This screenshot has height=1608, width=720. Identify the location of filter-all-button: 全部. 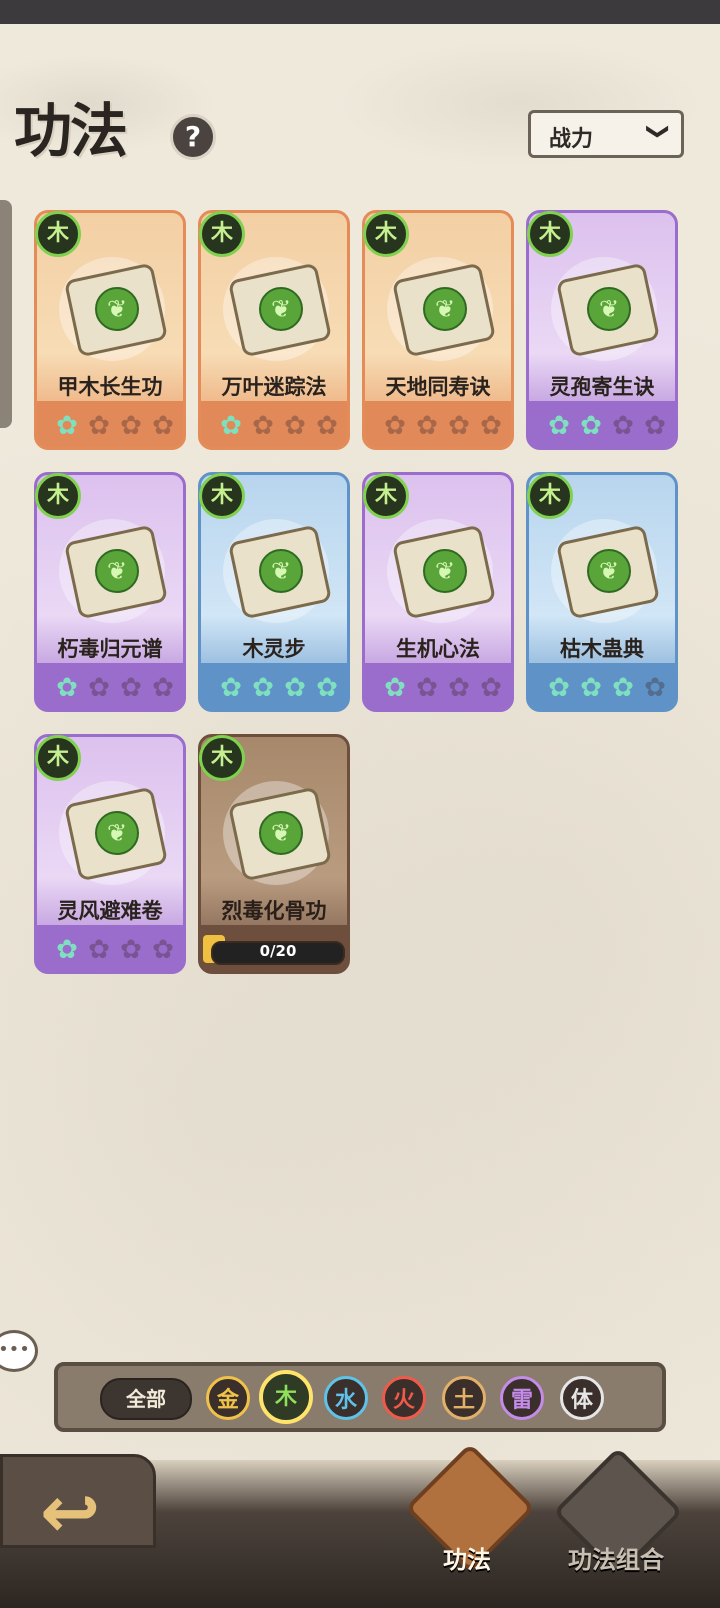
(146, 1399).